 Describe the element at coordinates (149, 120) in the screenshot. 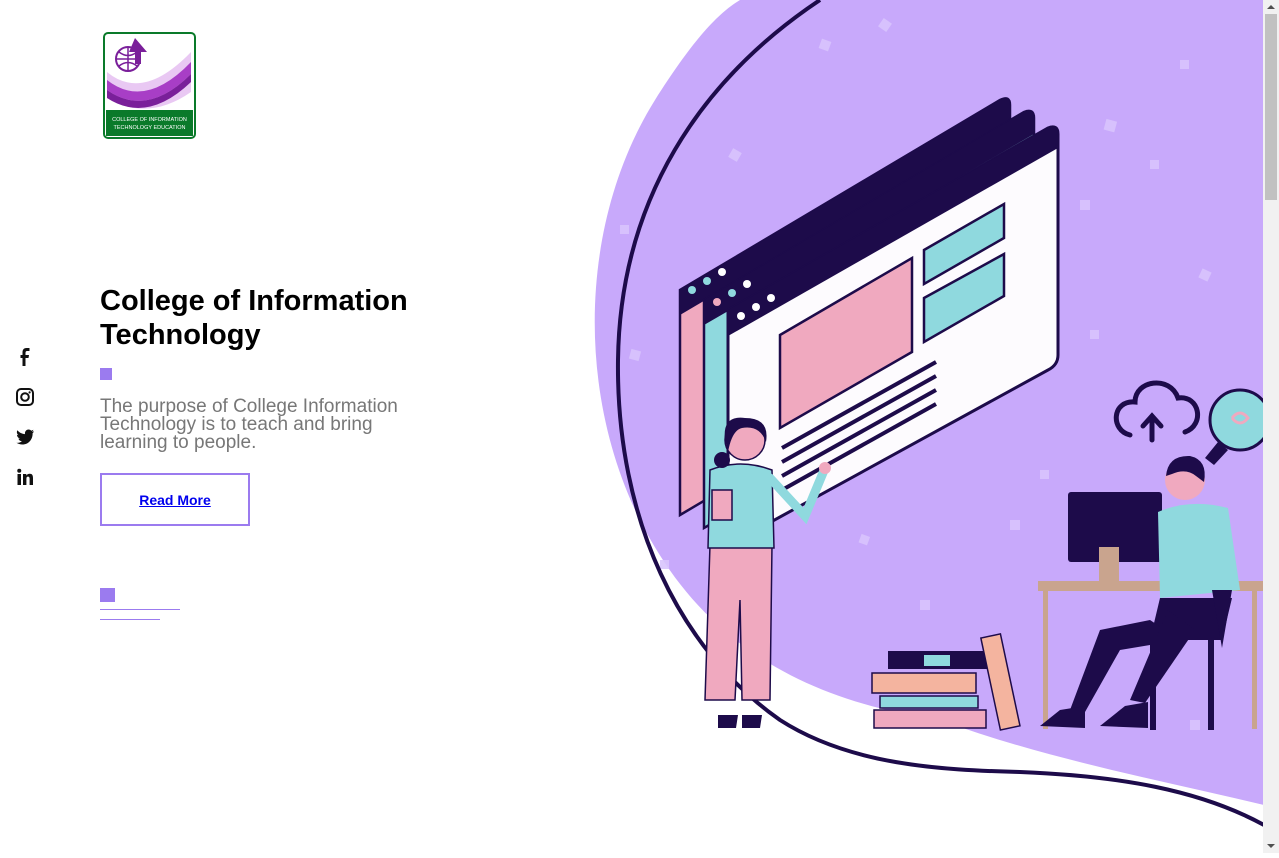

I see `logo-line-1: COLLEGE OF INFORMATION` at that location.